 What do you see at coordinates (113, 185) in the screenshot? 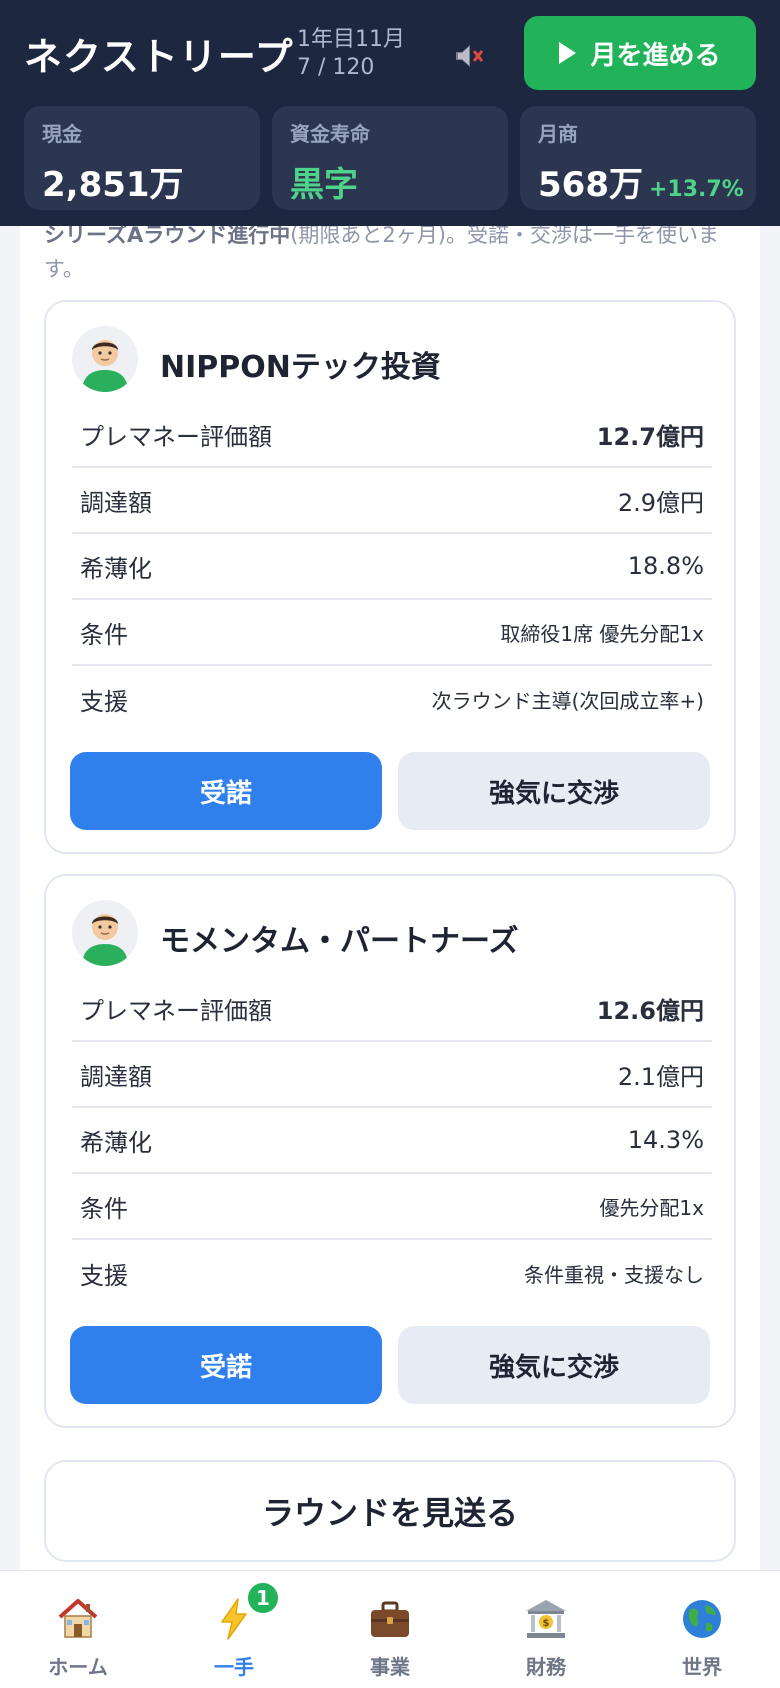
I see `stat-value: 2,851万` at bounding box center [113, 185].